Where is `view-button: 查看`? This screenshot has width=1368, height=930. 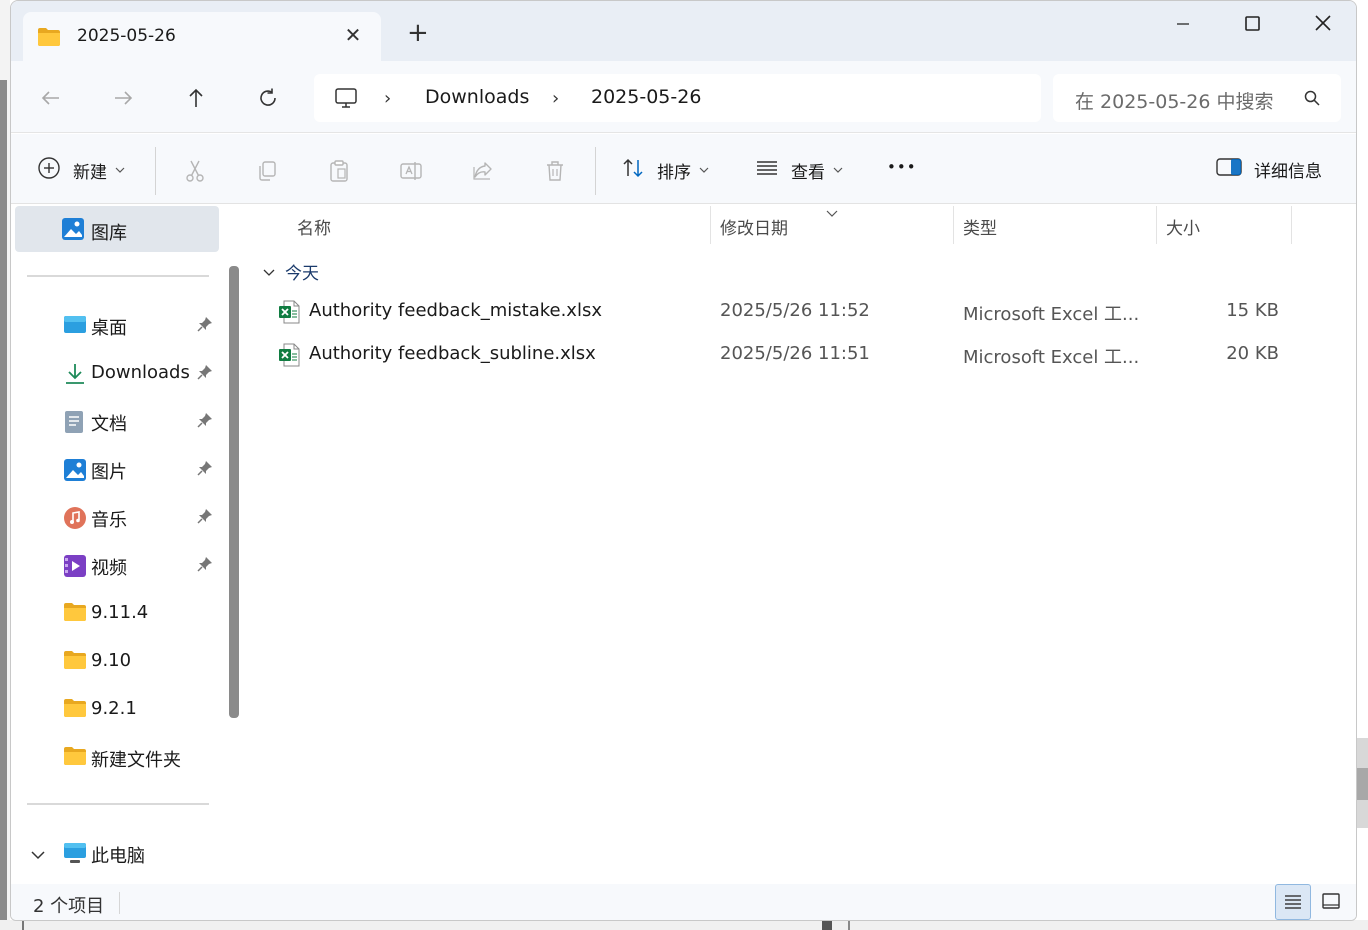 view-button: 查看 is located at coordinates (799, 170).